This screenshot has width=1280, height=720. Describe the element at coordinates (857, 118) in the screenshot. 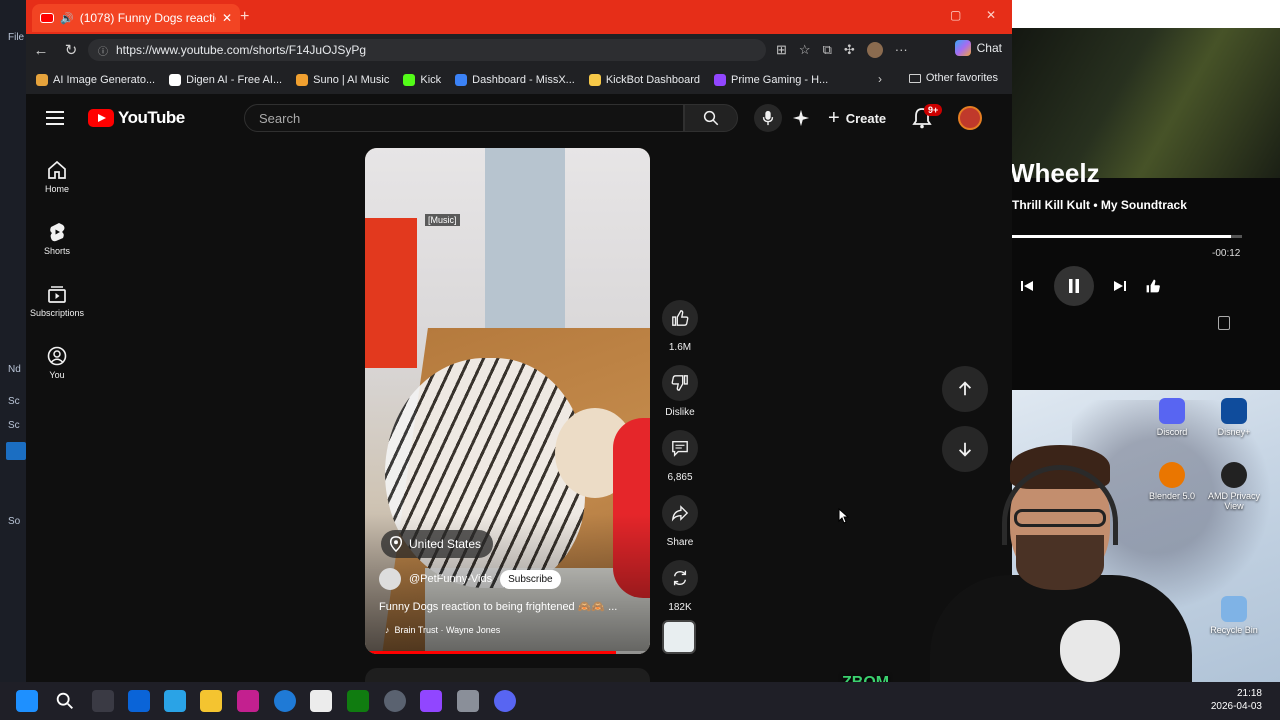

I see `create-button: + Create` at that location.